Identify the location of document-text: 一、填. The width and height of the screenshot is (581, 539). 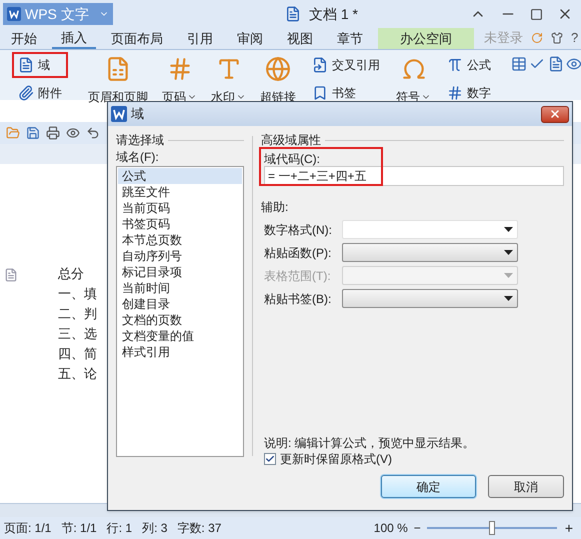
(77, 294).